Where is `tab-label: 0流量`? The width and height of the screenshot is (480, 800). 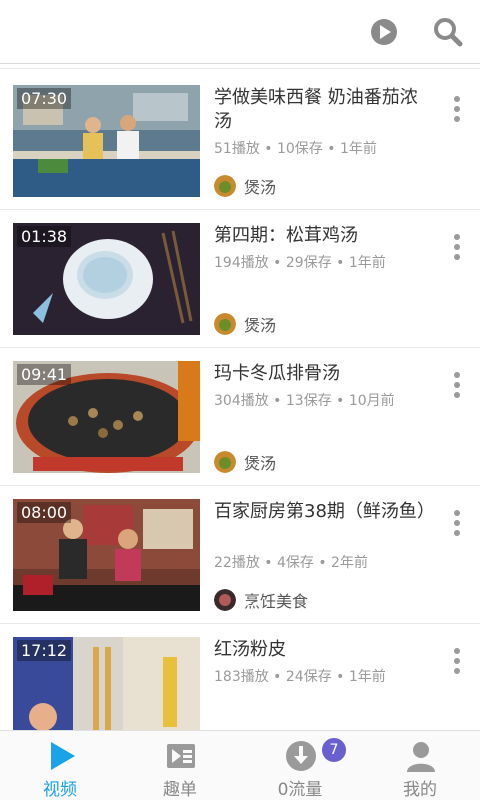
tab-label: 0流量 is located at coordinates (300, 790).